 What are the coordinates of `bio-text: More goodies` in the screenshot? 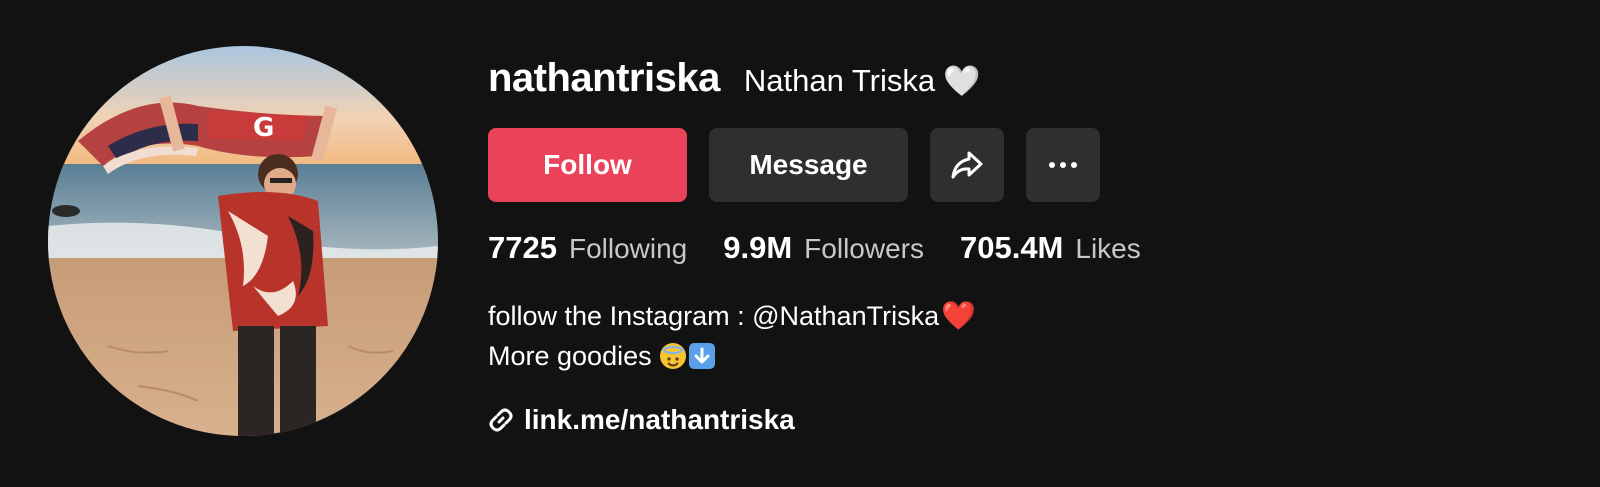 It's located at (570, 356).